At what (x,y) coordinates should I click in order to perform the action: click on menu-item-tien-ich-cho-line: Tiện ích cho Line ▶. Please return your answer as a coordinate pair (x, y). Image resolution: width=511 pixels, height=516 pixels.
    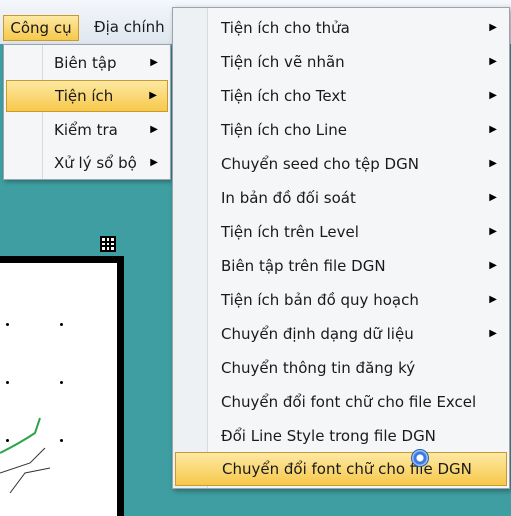
    Looking at the image, I should click on (341, 130).